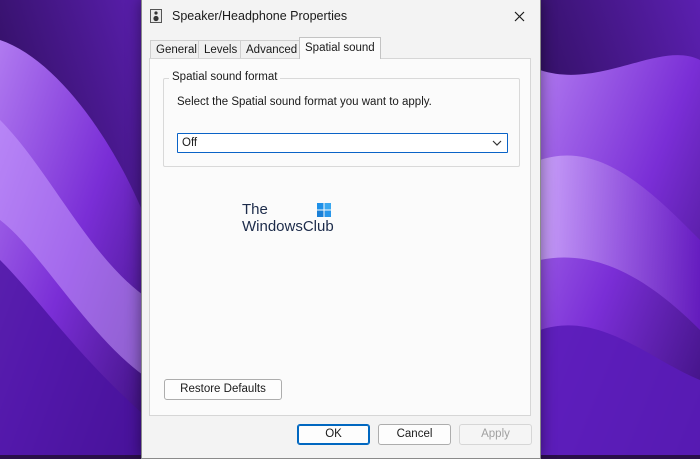  I want to click on apply-button: Apply, so click(495, 434).